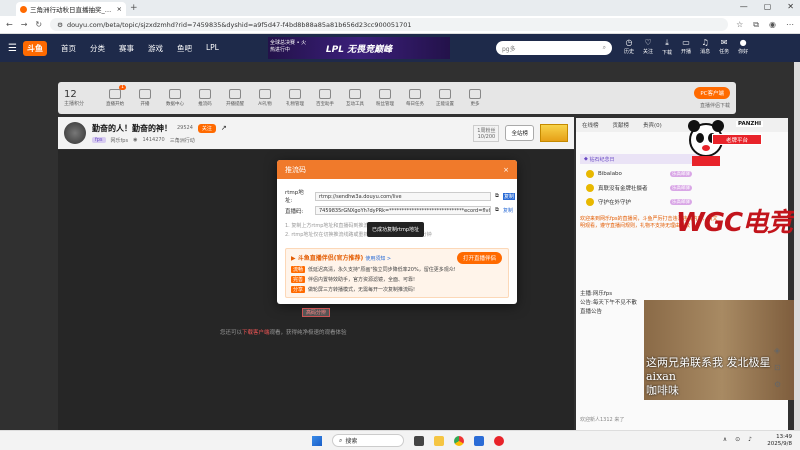 This screenshot has height=450, width=800. Describe the element at coordinates (648, 47) in the screenshot. I see `follow-list-button: ♡ 关注` at that location.